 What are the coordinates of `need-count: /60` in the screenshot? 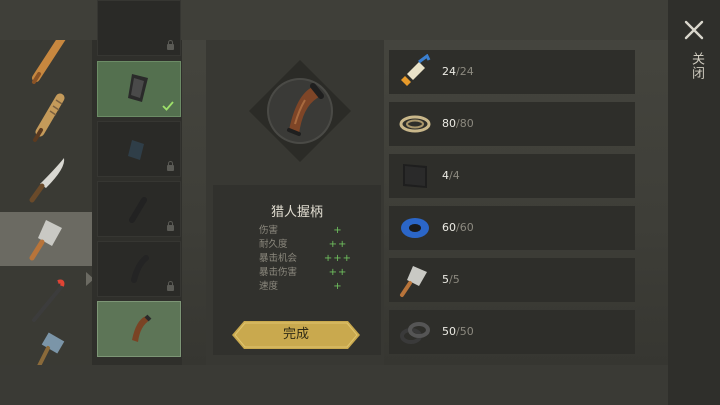 It's located at (465, 227).